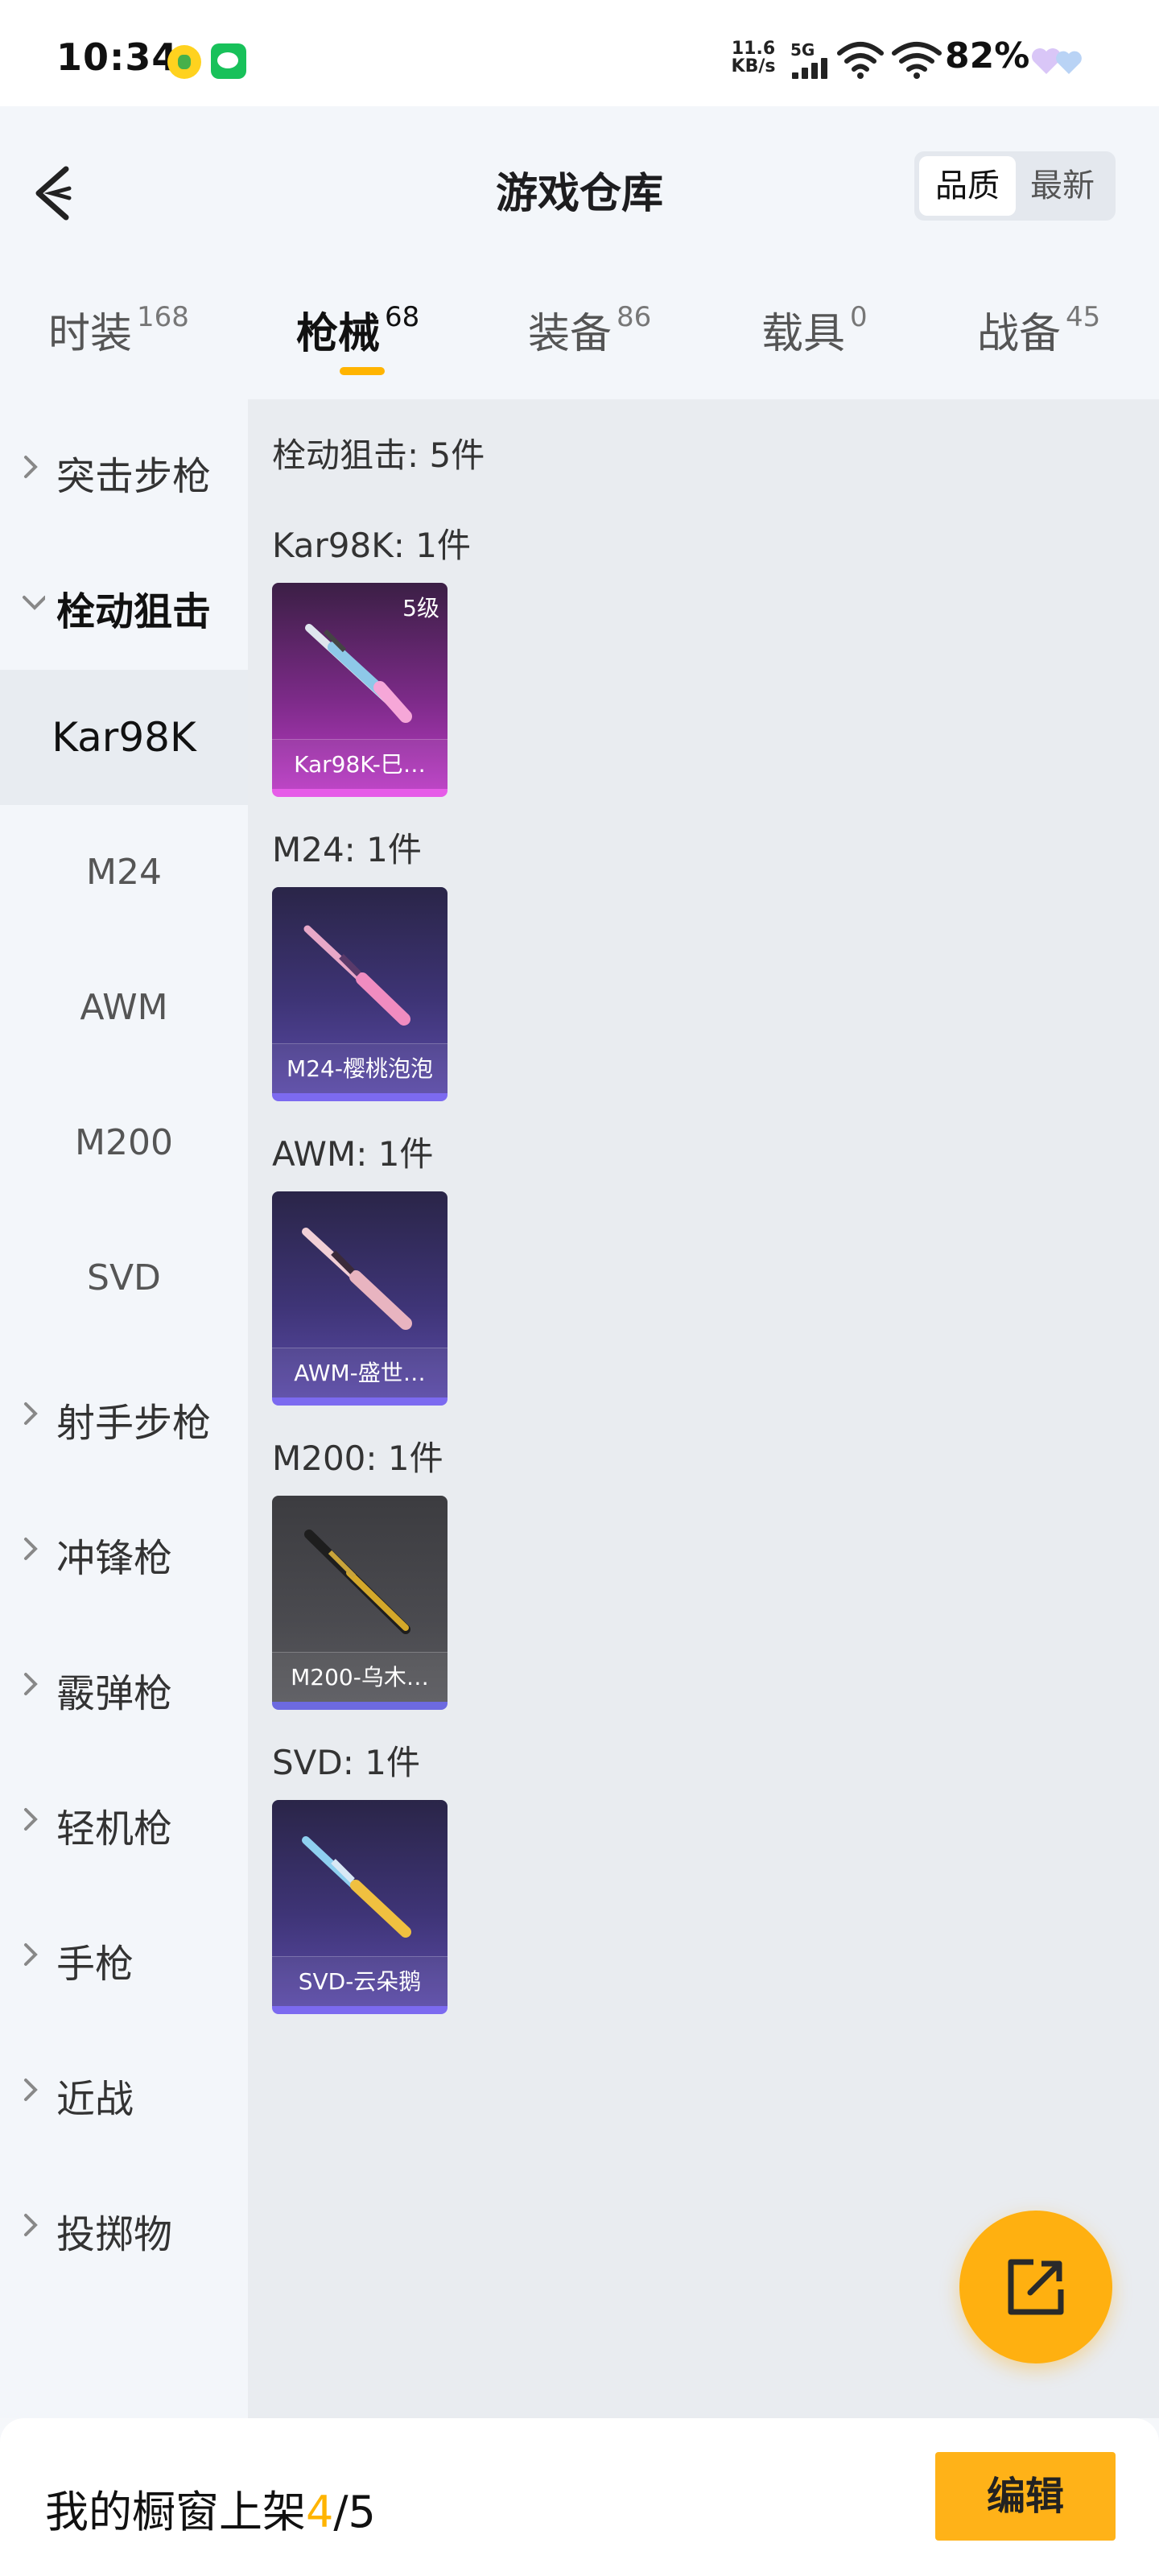  I want to click on sidebar-item-melee: 近战, so click(124, 2089).